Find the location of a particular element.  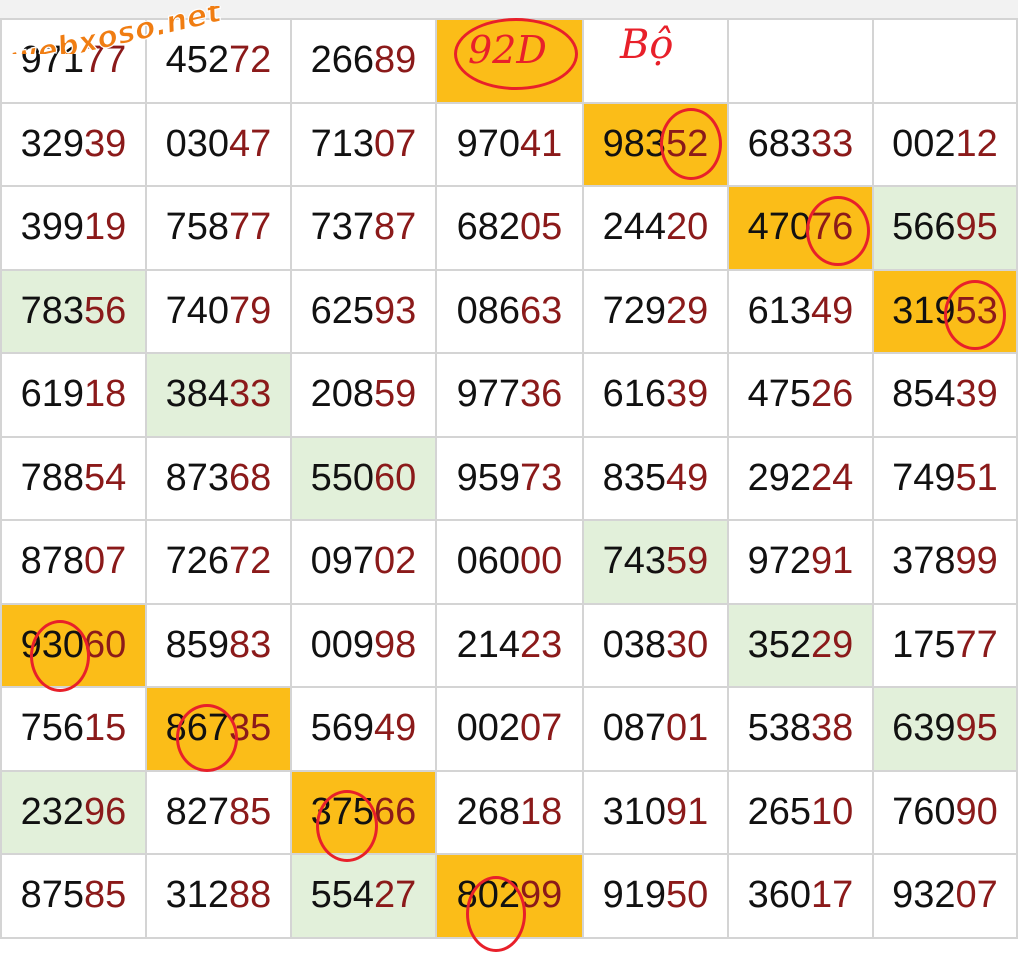

number-last-two-digits: 85 is located at coordinates (105, 895).